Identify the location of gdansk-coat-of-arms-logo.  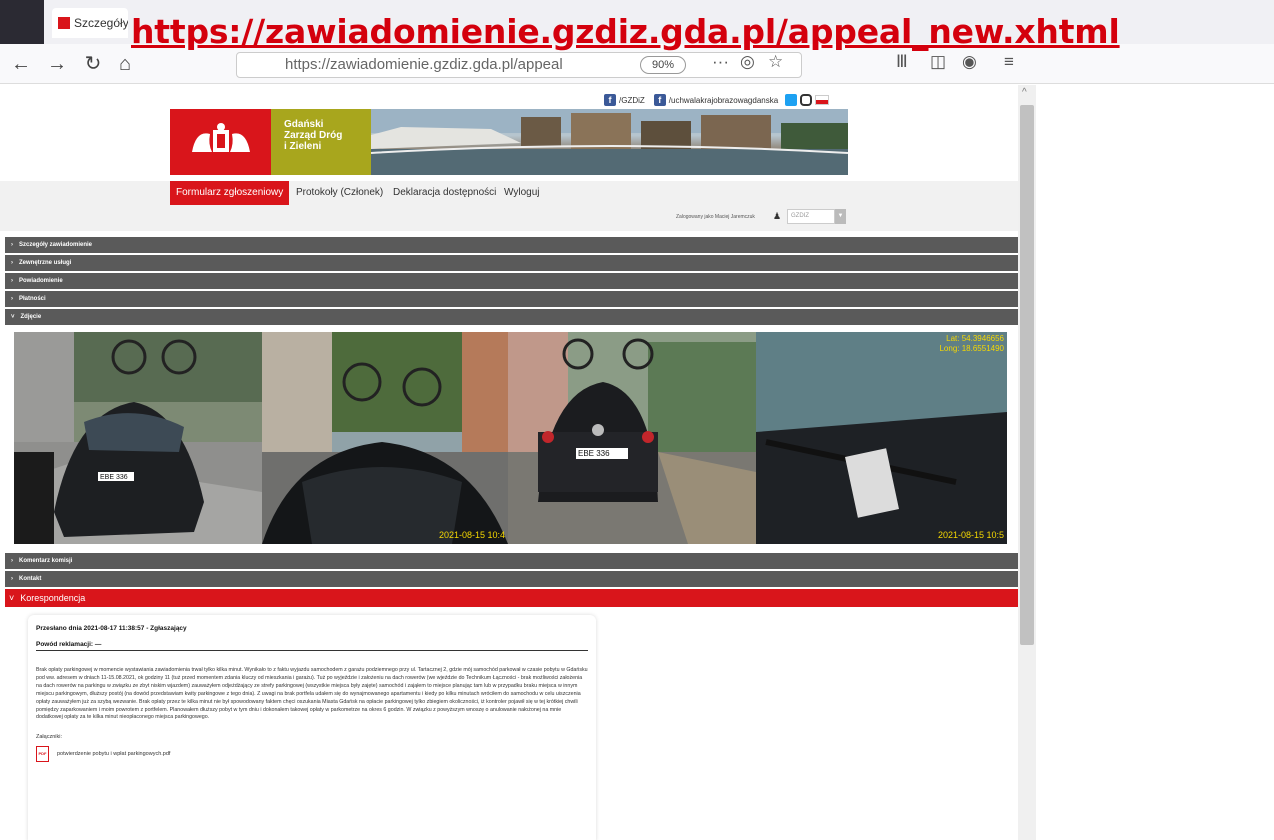
(220, 142).